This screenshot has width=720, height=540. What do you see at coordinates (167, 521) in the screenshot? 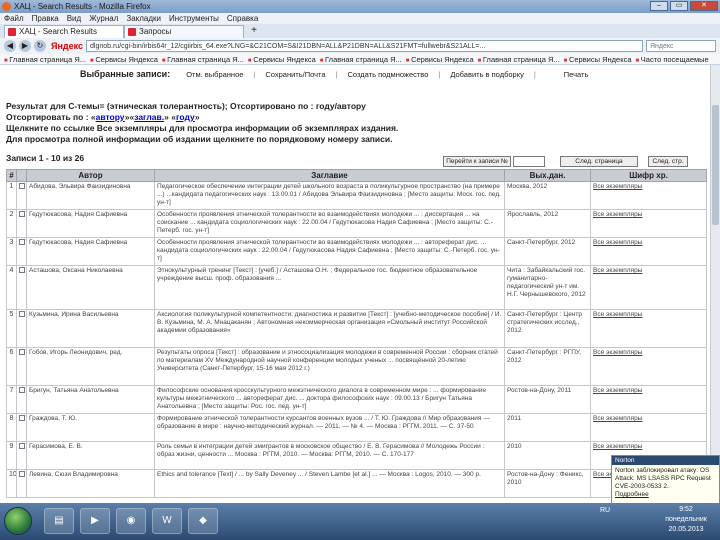
I see `taskbar-word-icon: W` at bounding box center [167, 521].